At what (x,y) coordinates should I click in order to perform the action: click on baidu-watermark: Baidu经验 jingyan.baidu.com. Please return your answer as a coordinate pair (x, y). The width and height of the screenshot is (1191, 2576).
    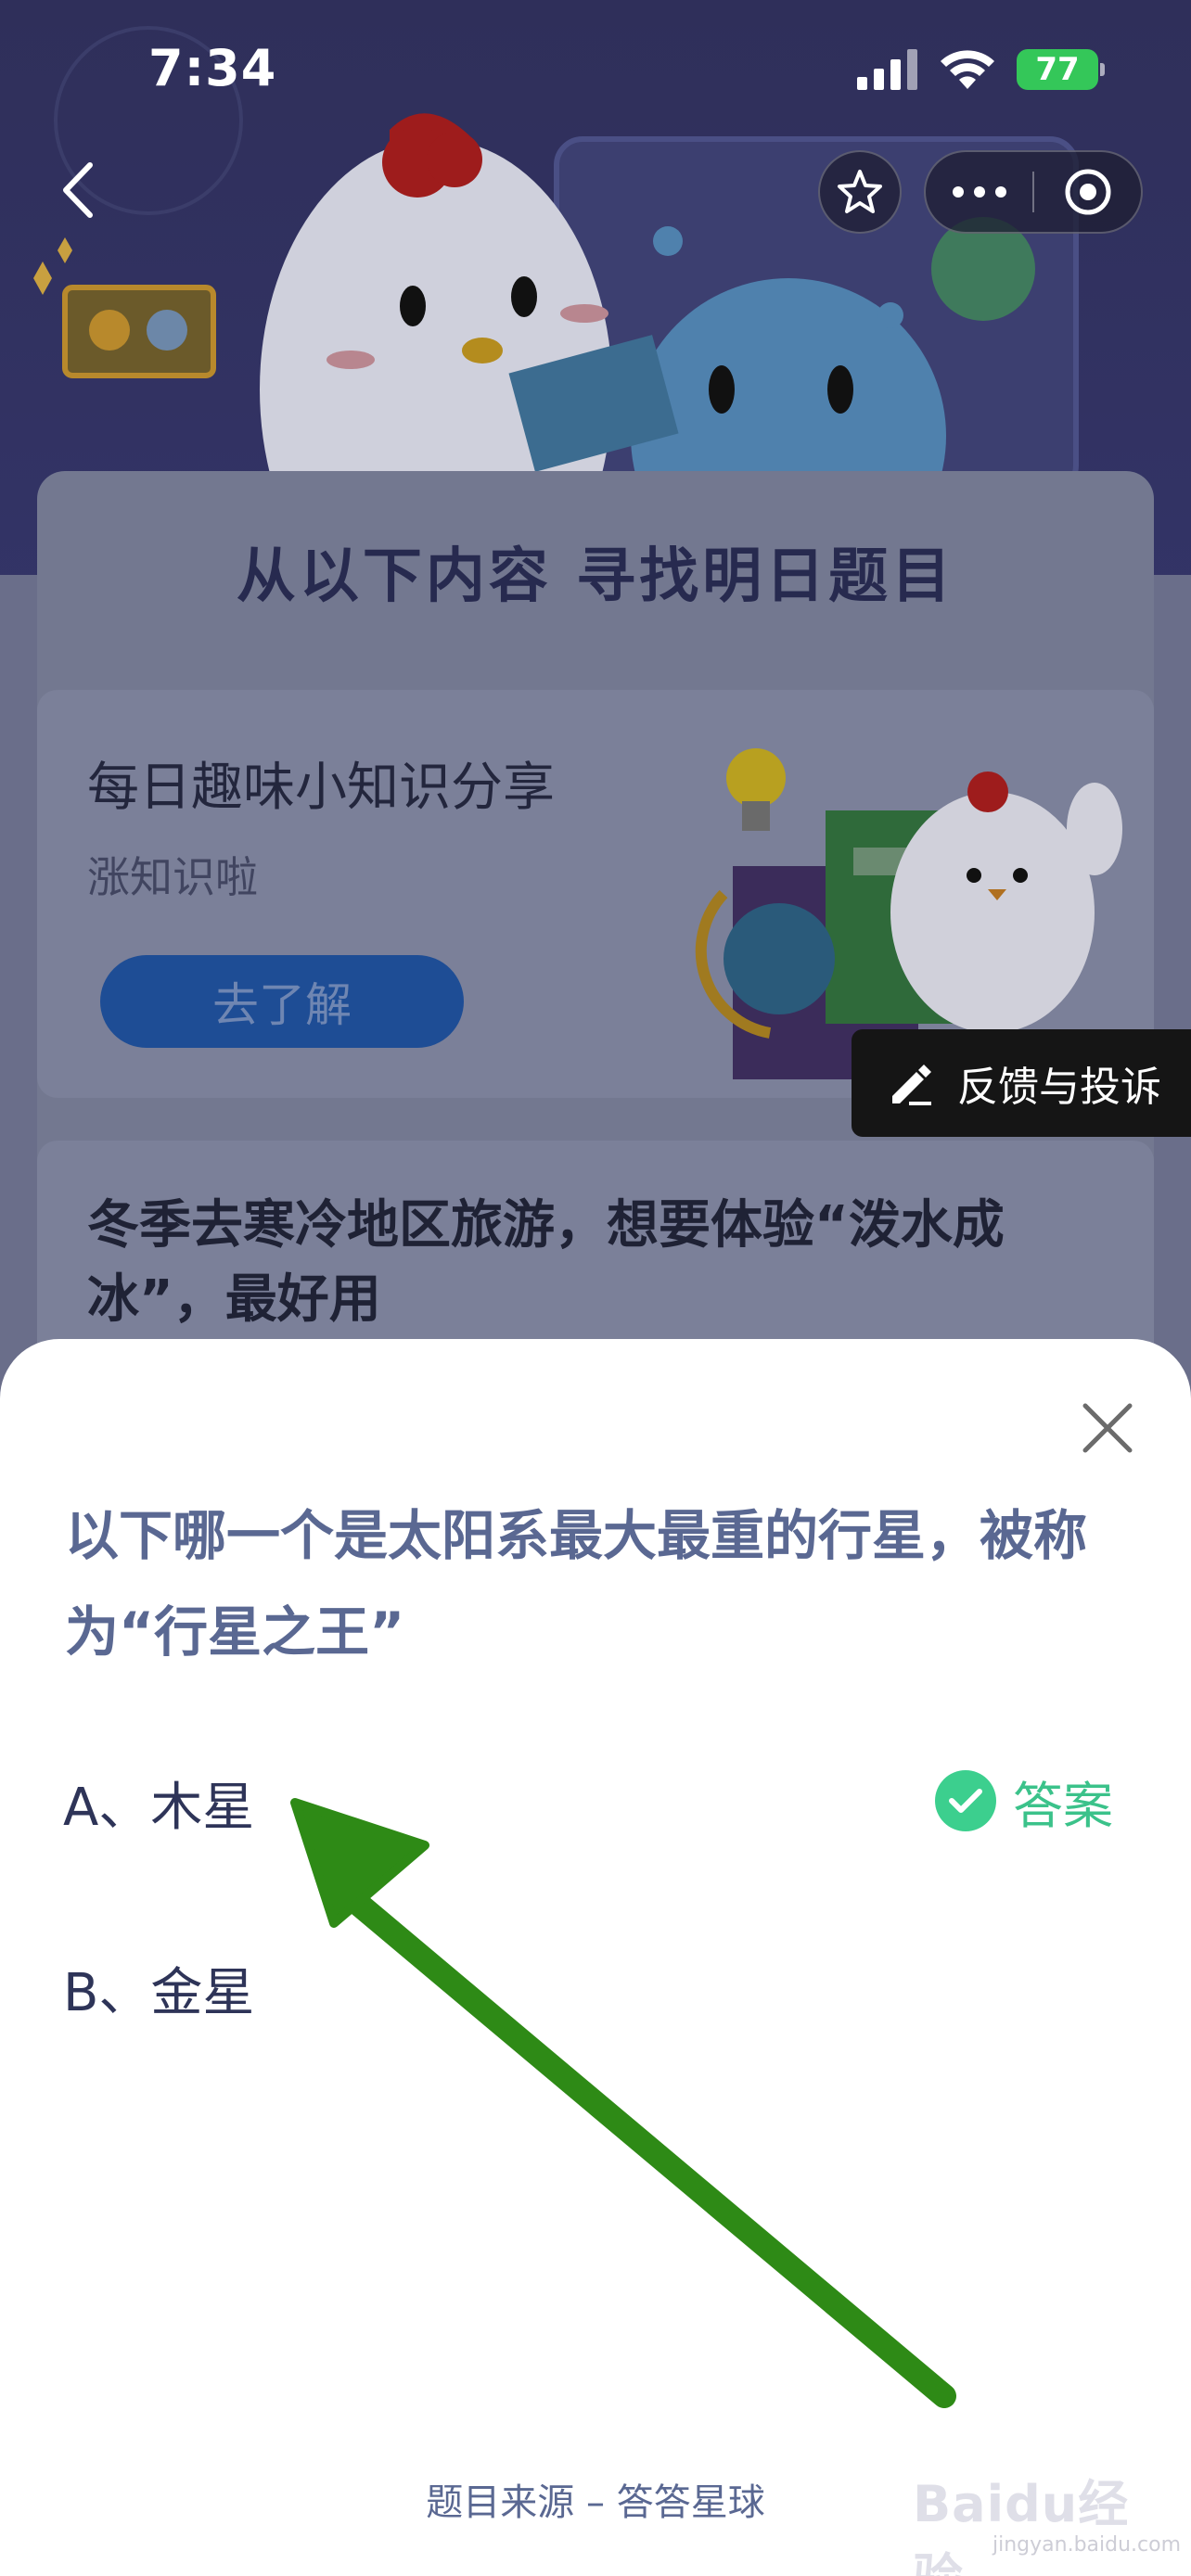
    Looking at the image, I should click on (1047, 2510).